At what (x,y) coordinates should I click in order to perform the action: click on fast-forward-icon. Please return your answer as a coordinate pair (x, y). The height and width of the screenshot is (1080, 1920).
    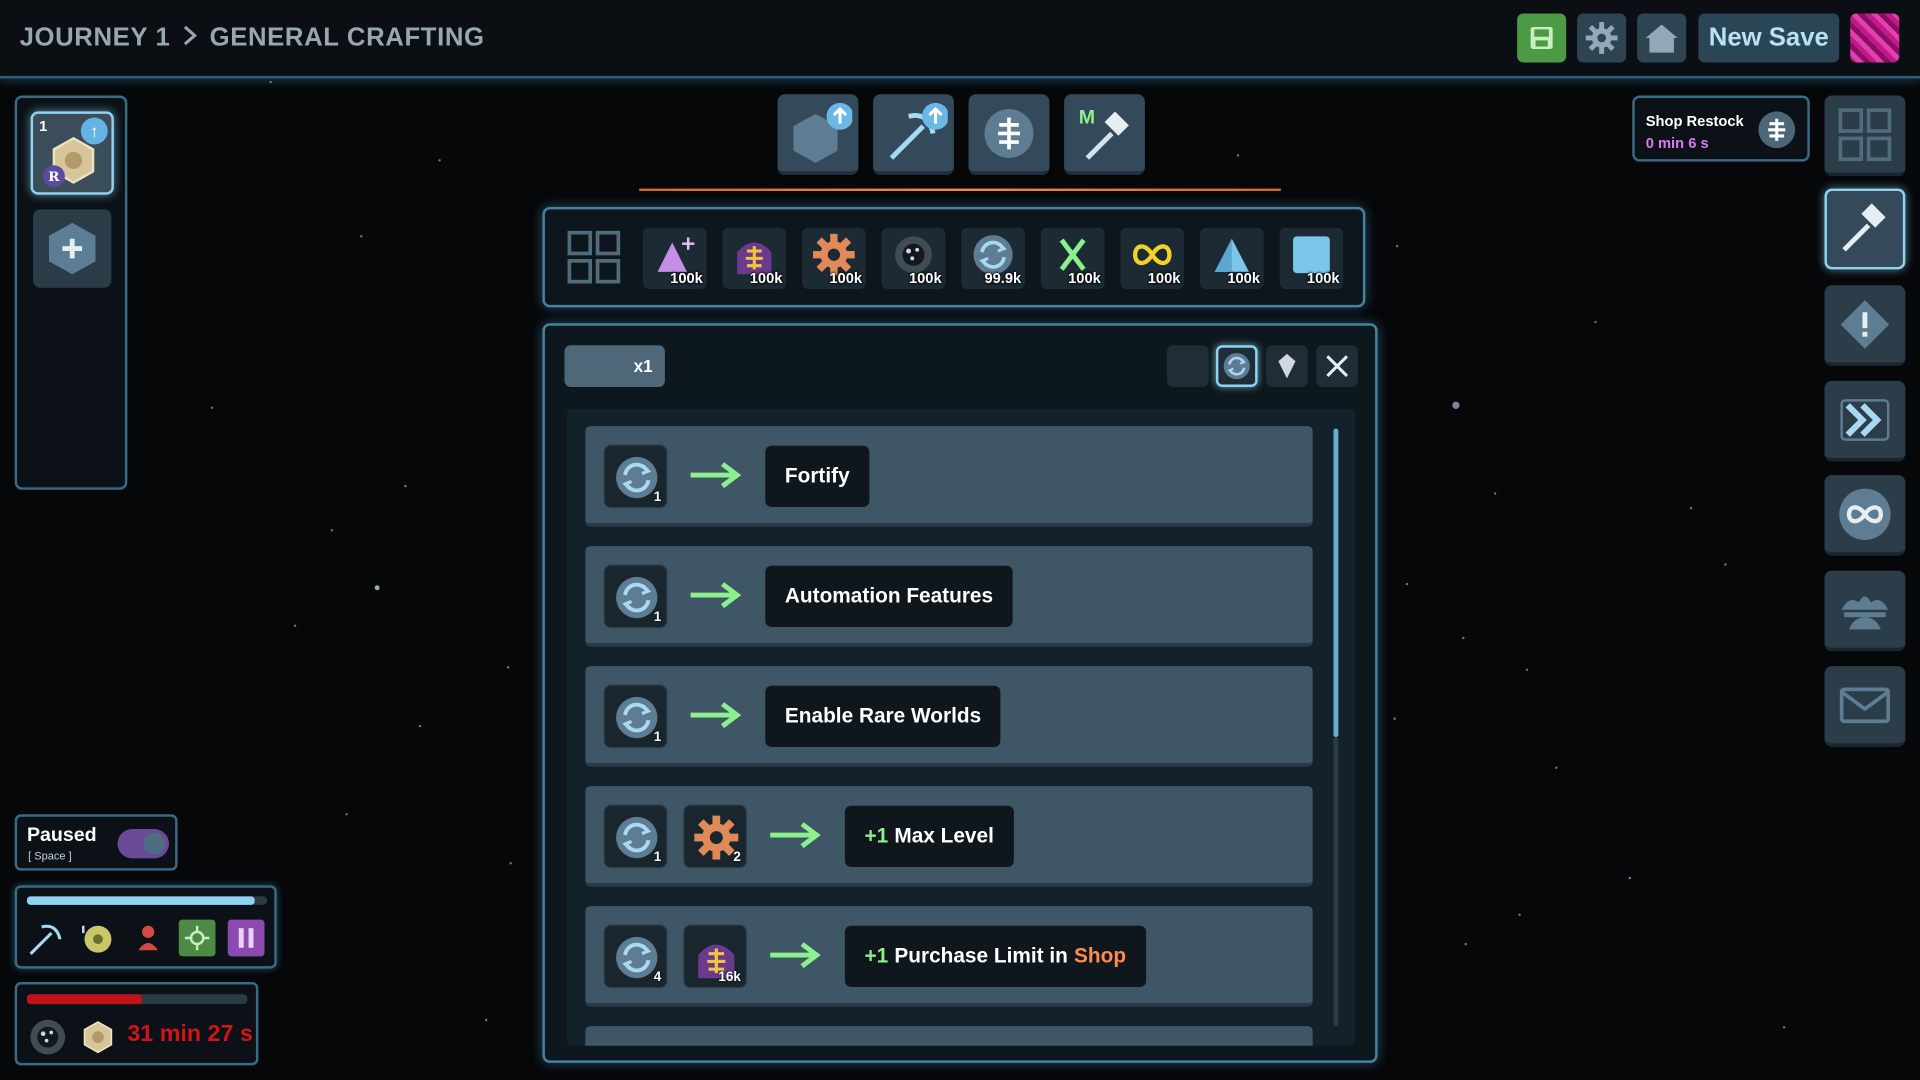
    Looking at the image, I should click on (1865, 419).